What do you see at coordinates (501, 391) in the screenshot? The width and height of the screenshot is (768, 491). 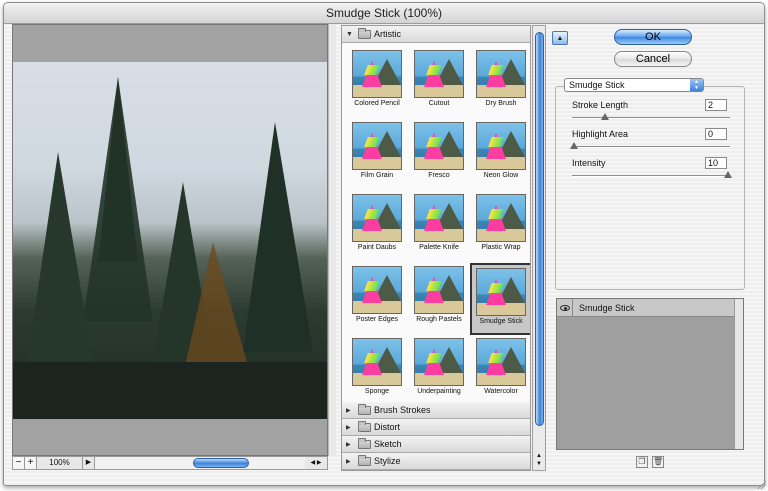 I see `filter-label: Watercolor` at bounding box center [501, 391].